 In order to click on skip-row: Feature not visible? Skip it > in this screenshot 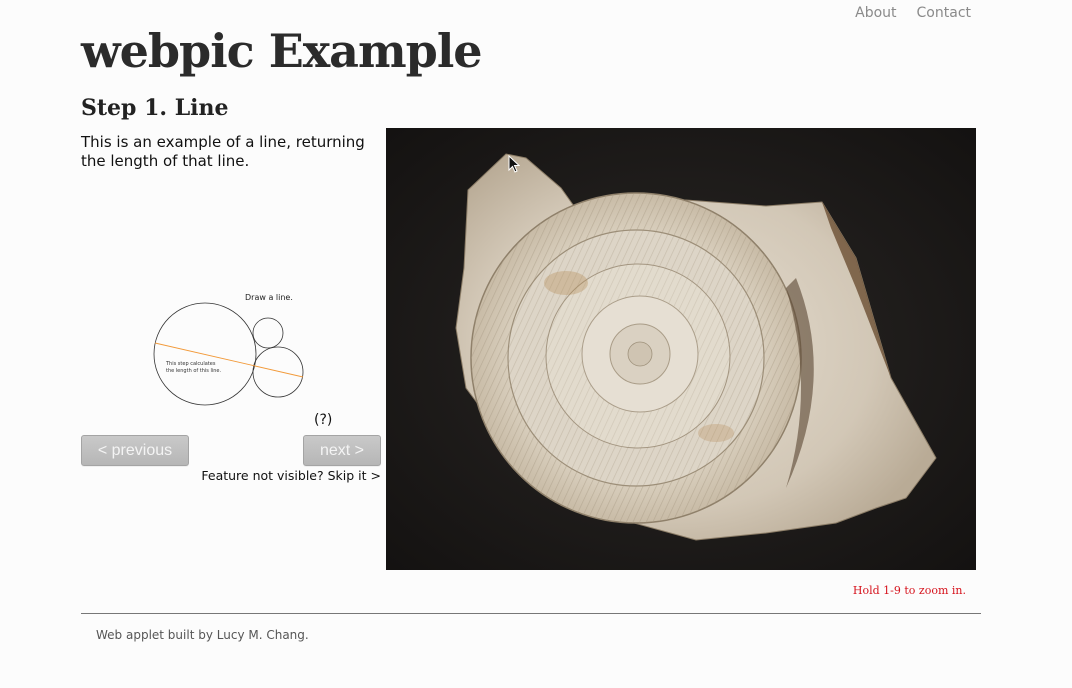, I will do `click(291, 475)`.